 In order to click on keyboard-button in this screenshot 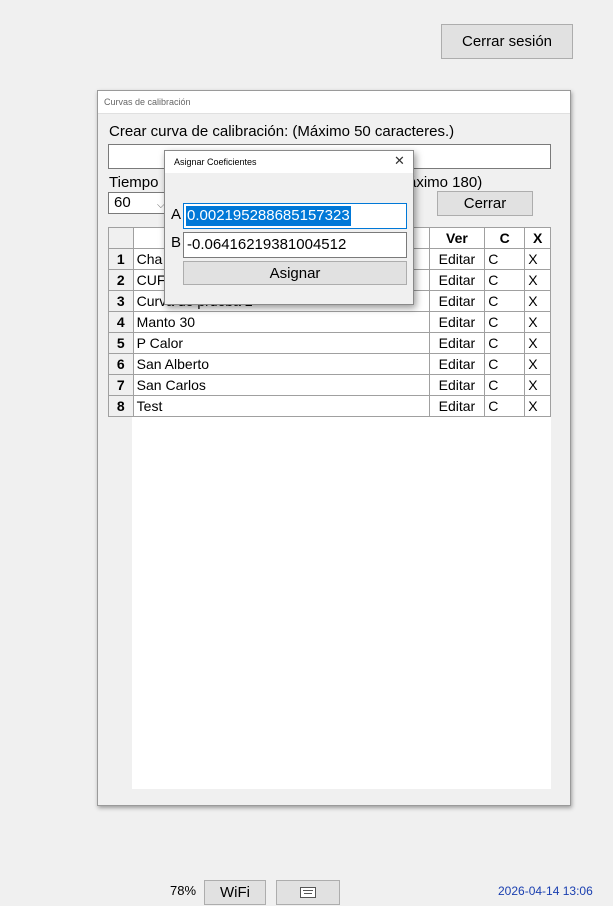, I will do `click(308, 892)`.